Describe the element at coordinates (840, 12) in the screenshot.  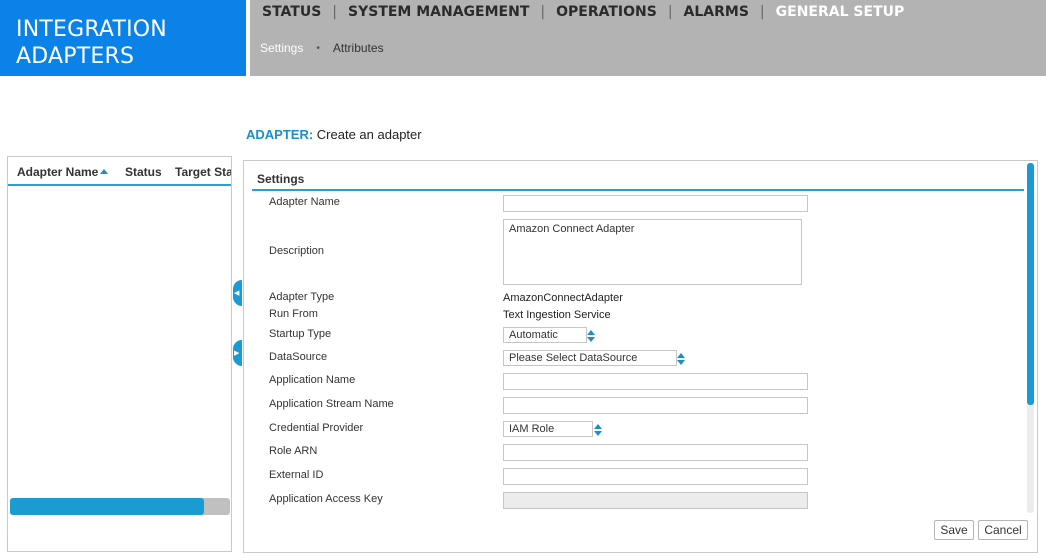
I see `nav-general-setup: GENERAL SETUP` at that location.